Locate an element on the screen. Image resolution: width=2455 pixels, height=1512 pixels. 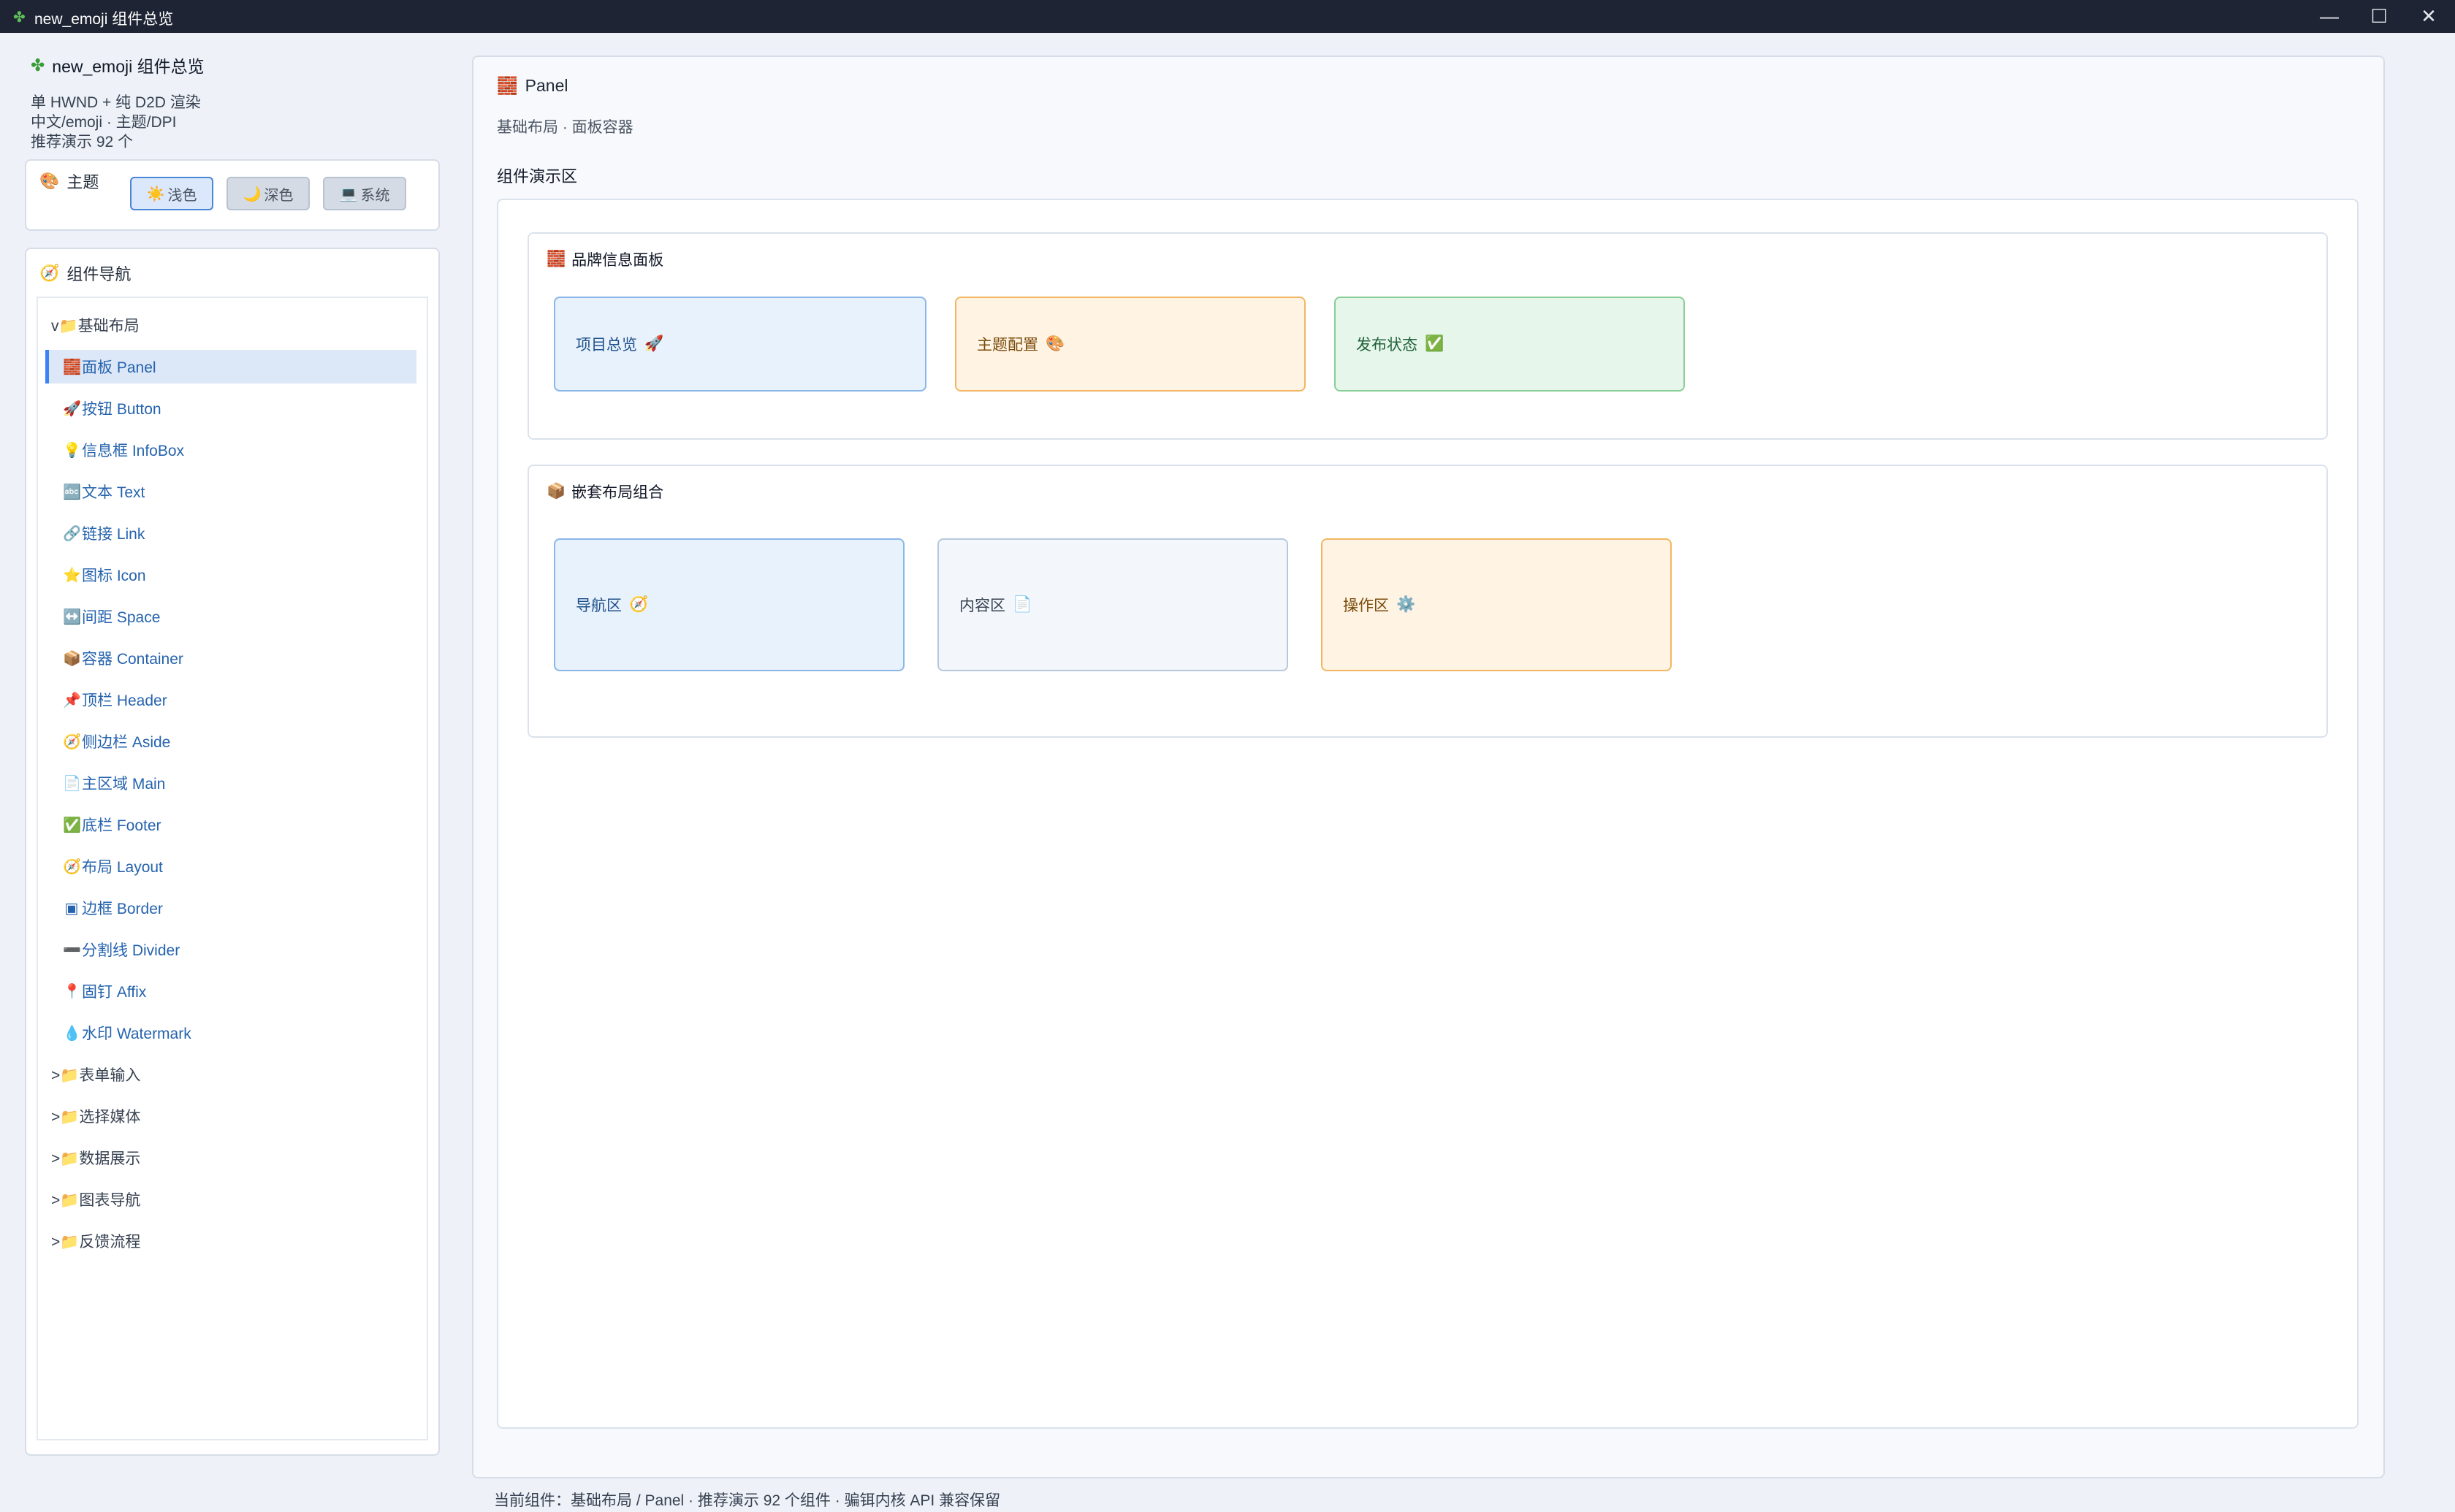
nav-item-main: 📄 主区域 Main is located at coordinates (114, 783).